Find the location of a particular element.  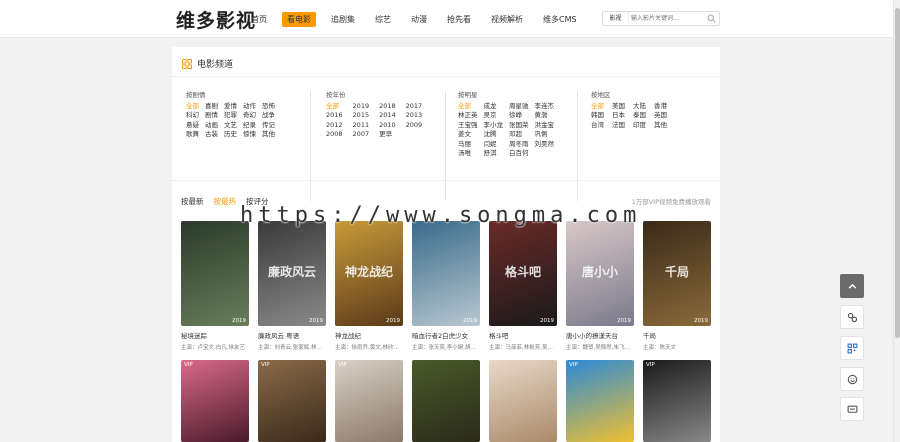

movie-title: 神龙战纪 is located at coordinates (369, 335).